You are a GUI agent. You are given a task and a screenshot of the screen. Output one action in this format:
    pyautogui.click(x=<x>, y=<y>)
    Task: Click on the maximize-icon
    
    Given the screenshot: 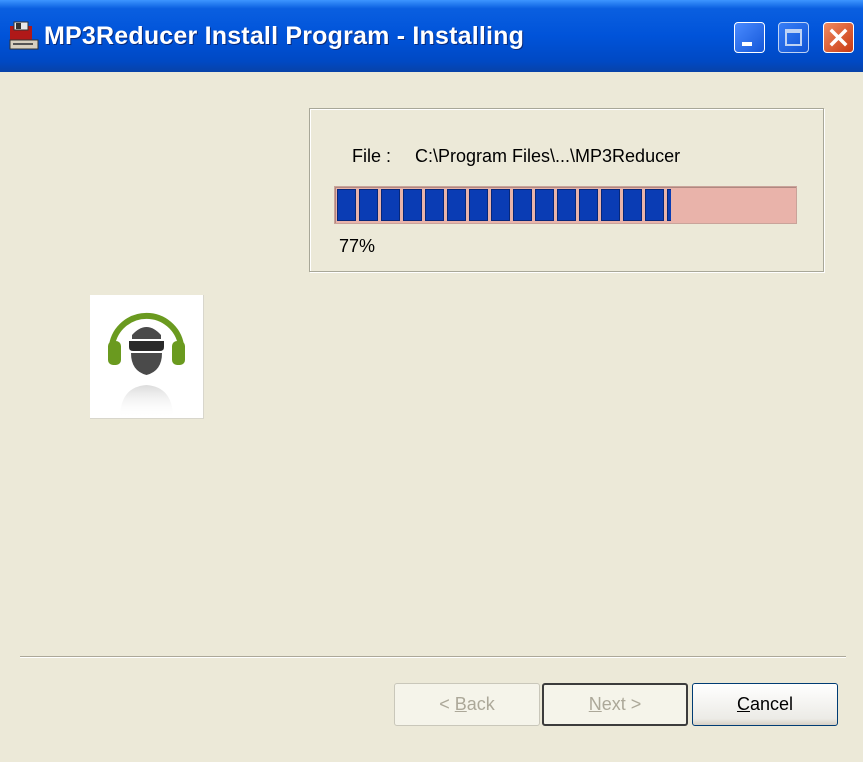 What is the action you would take?
    pyautogui.click(x=793, y=37)
    